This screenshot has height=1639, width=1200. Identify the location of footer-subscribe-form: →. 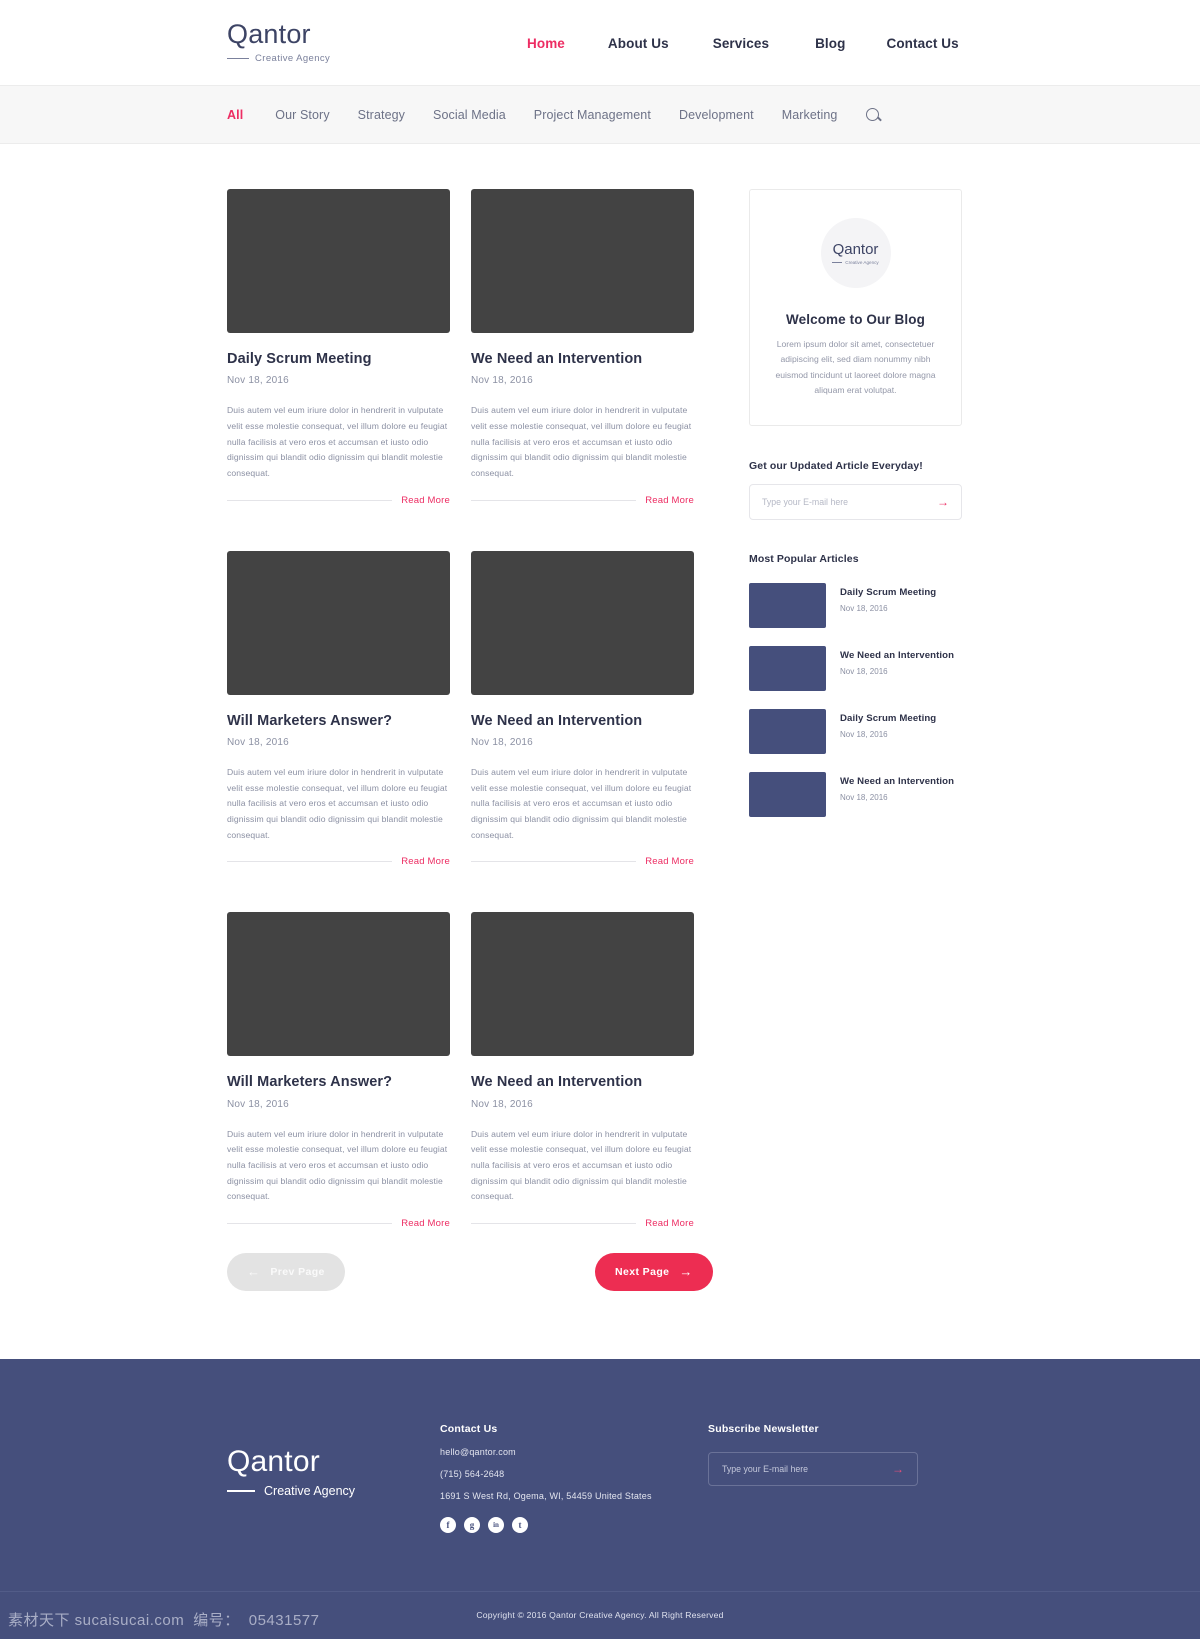
(813, 1468).